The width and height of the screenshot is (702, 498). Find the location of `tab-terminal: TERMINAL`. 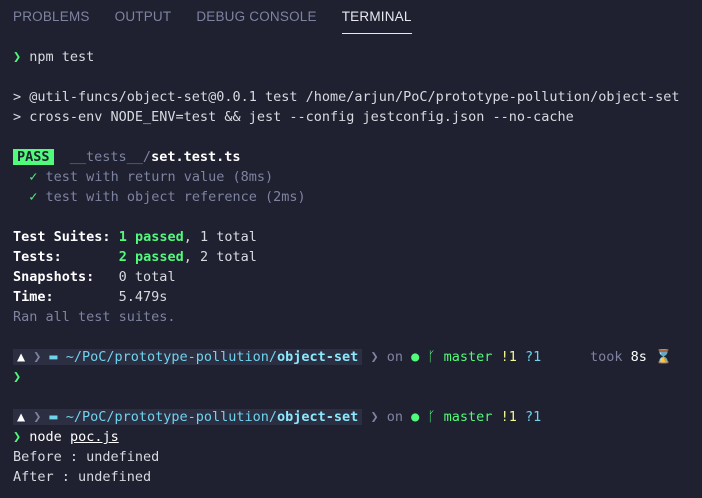

tab-terminal: TERMINAL is located at coordinates (376, 17).